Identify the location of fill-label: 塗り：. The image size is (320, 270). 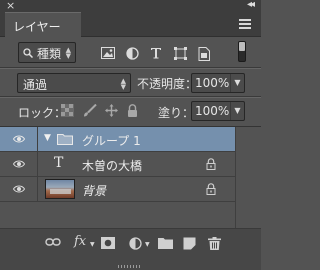
(176, 113).